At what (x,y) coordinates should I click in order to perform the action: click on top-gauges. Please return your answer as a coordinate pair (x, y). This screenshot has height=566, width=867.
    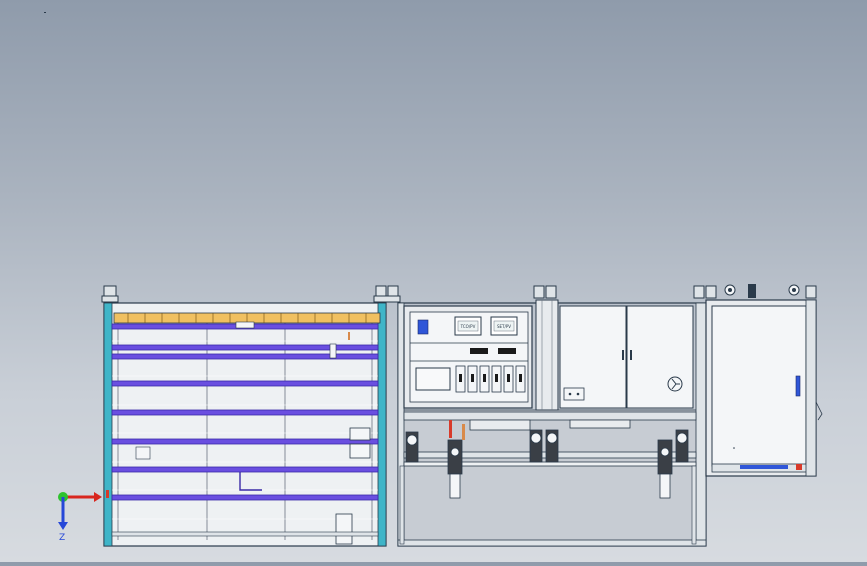
    Looking at the image, I should click on (762, 291).